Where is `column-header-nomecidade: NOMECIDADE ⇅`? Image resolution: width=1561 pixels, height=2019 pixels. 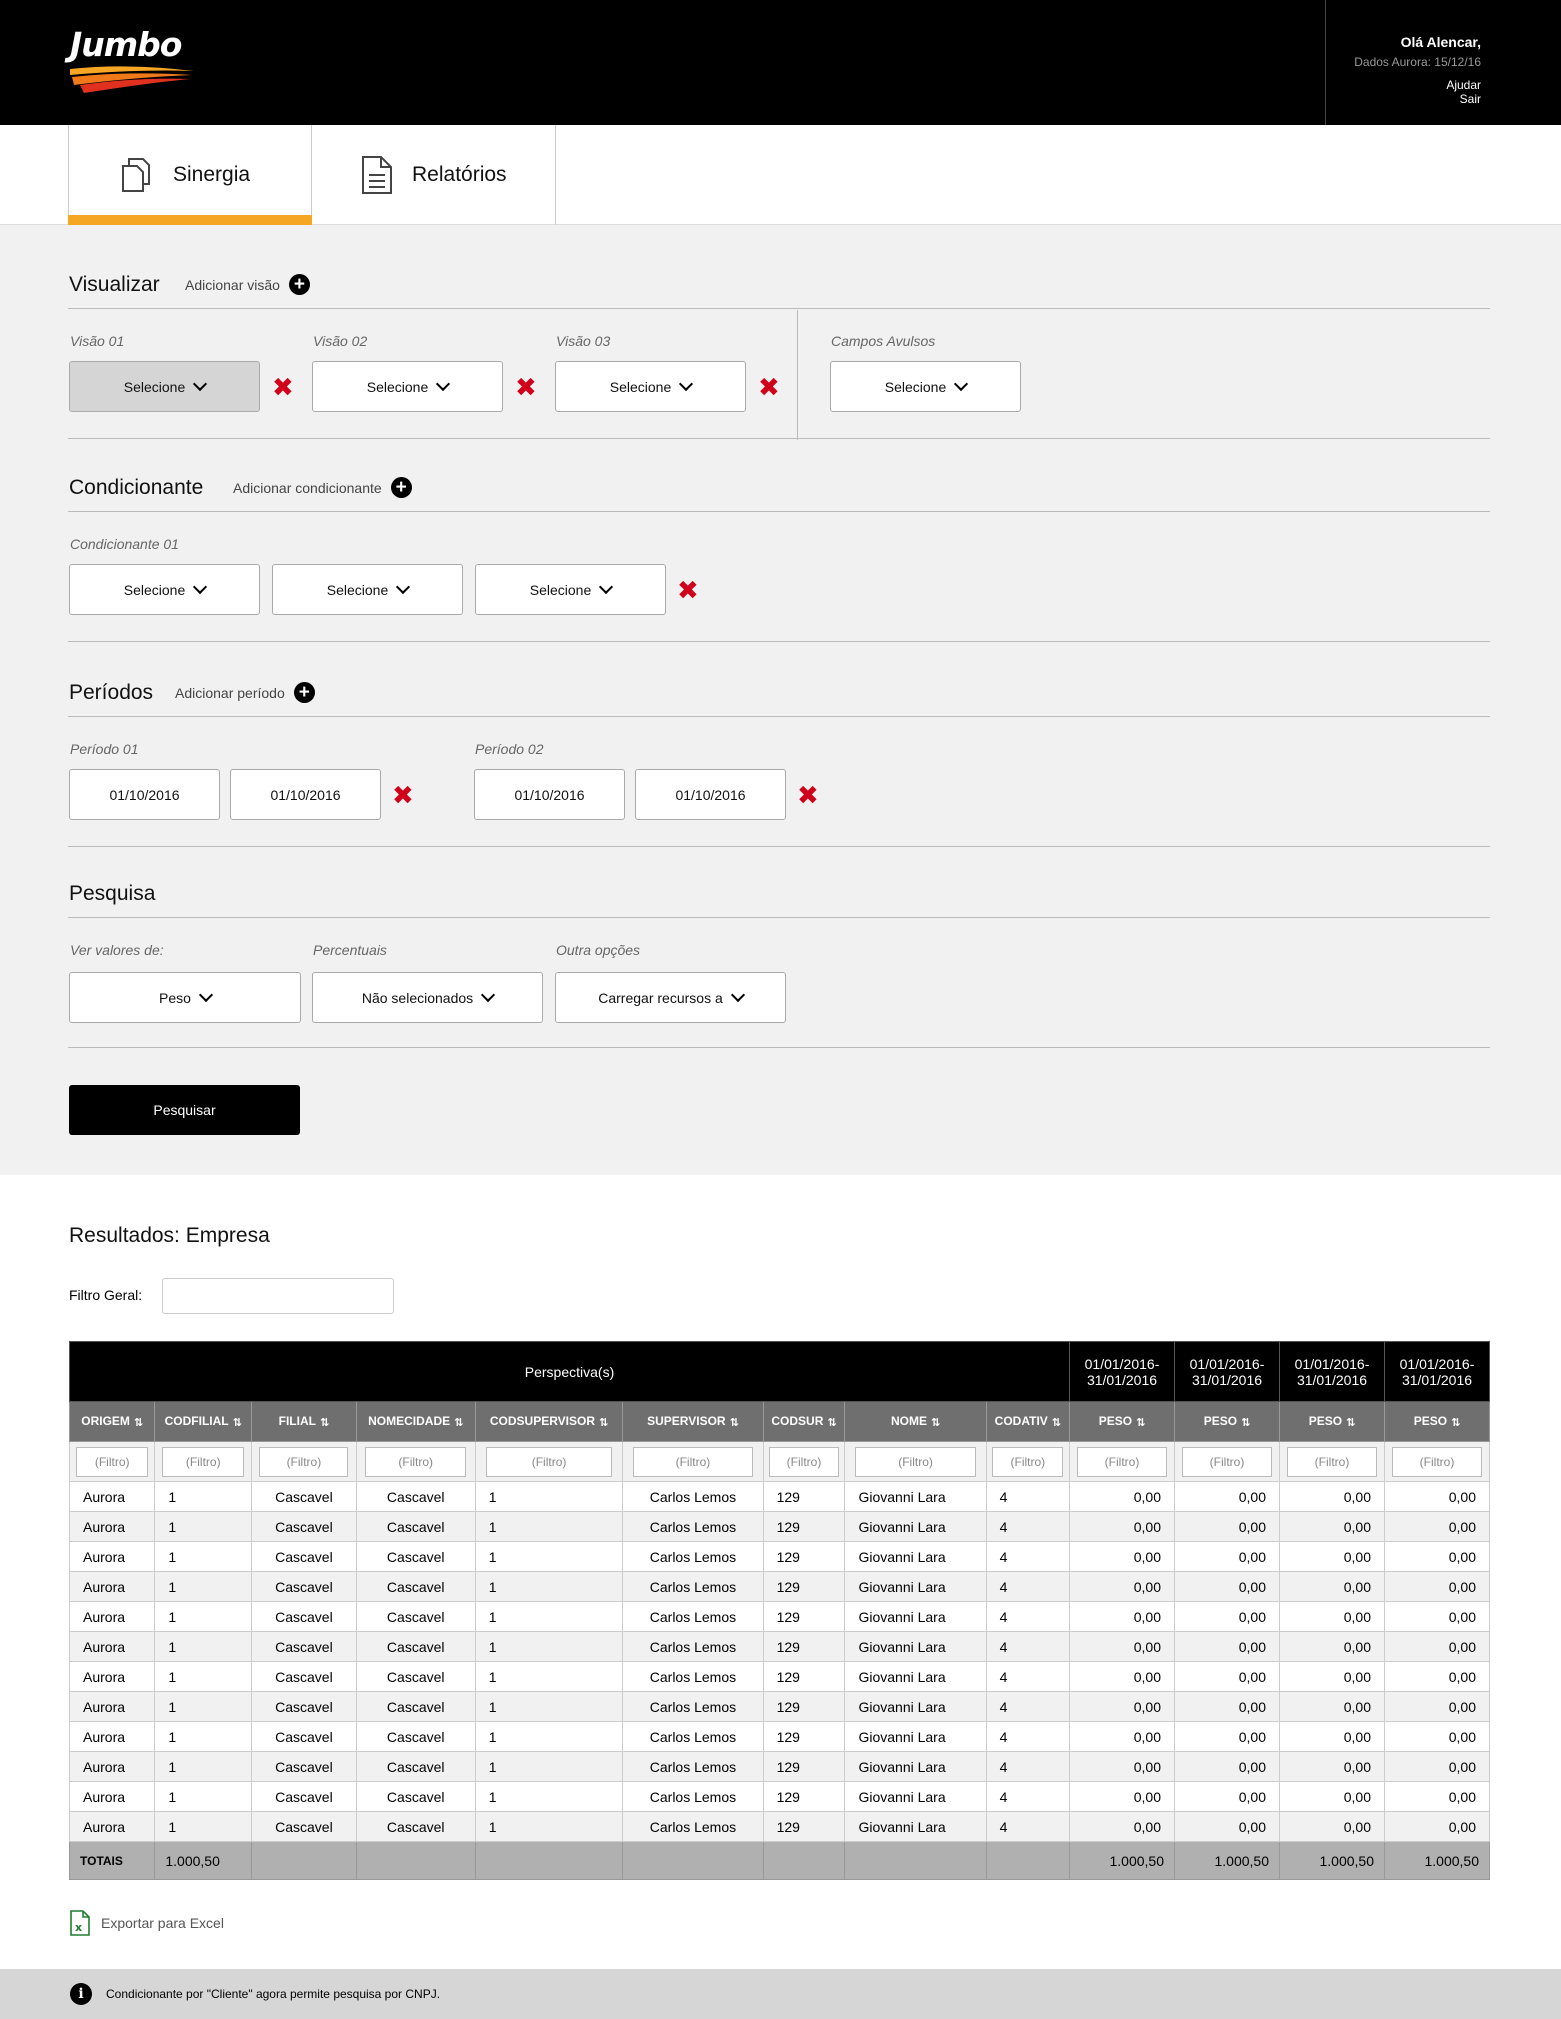
column-header-nomecidade: NOMECIDADE ⇅ is located at coordinates (415, 1421).